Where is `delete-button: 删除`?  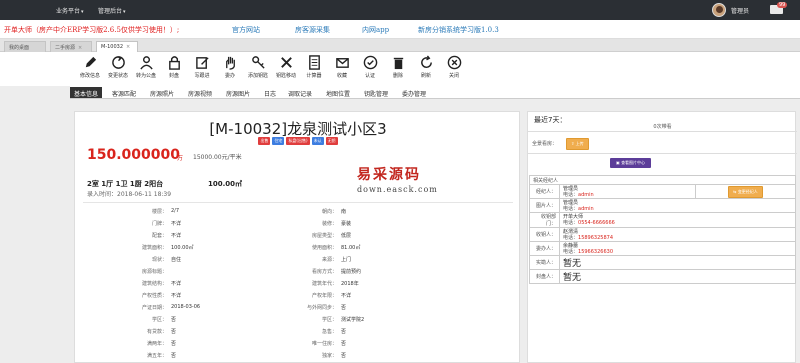
delete-button: 删除 is located at coordinates (398, 67).